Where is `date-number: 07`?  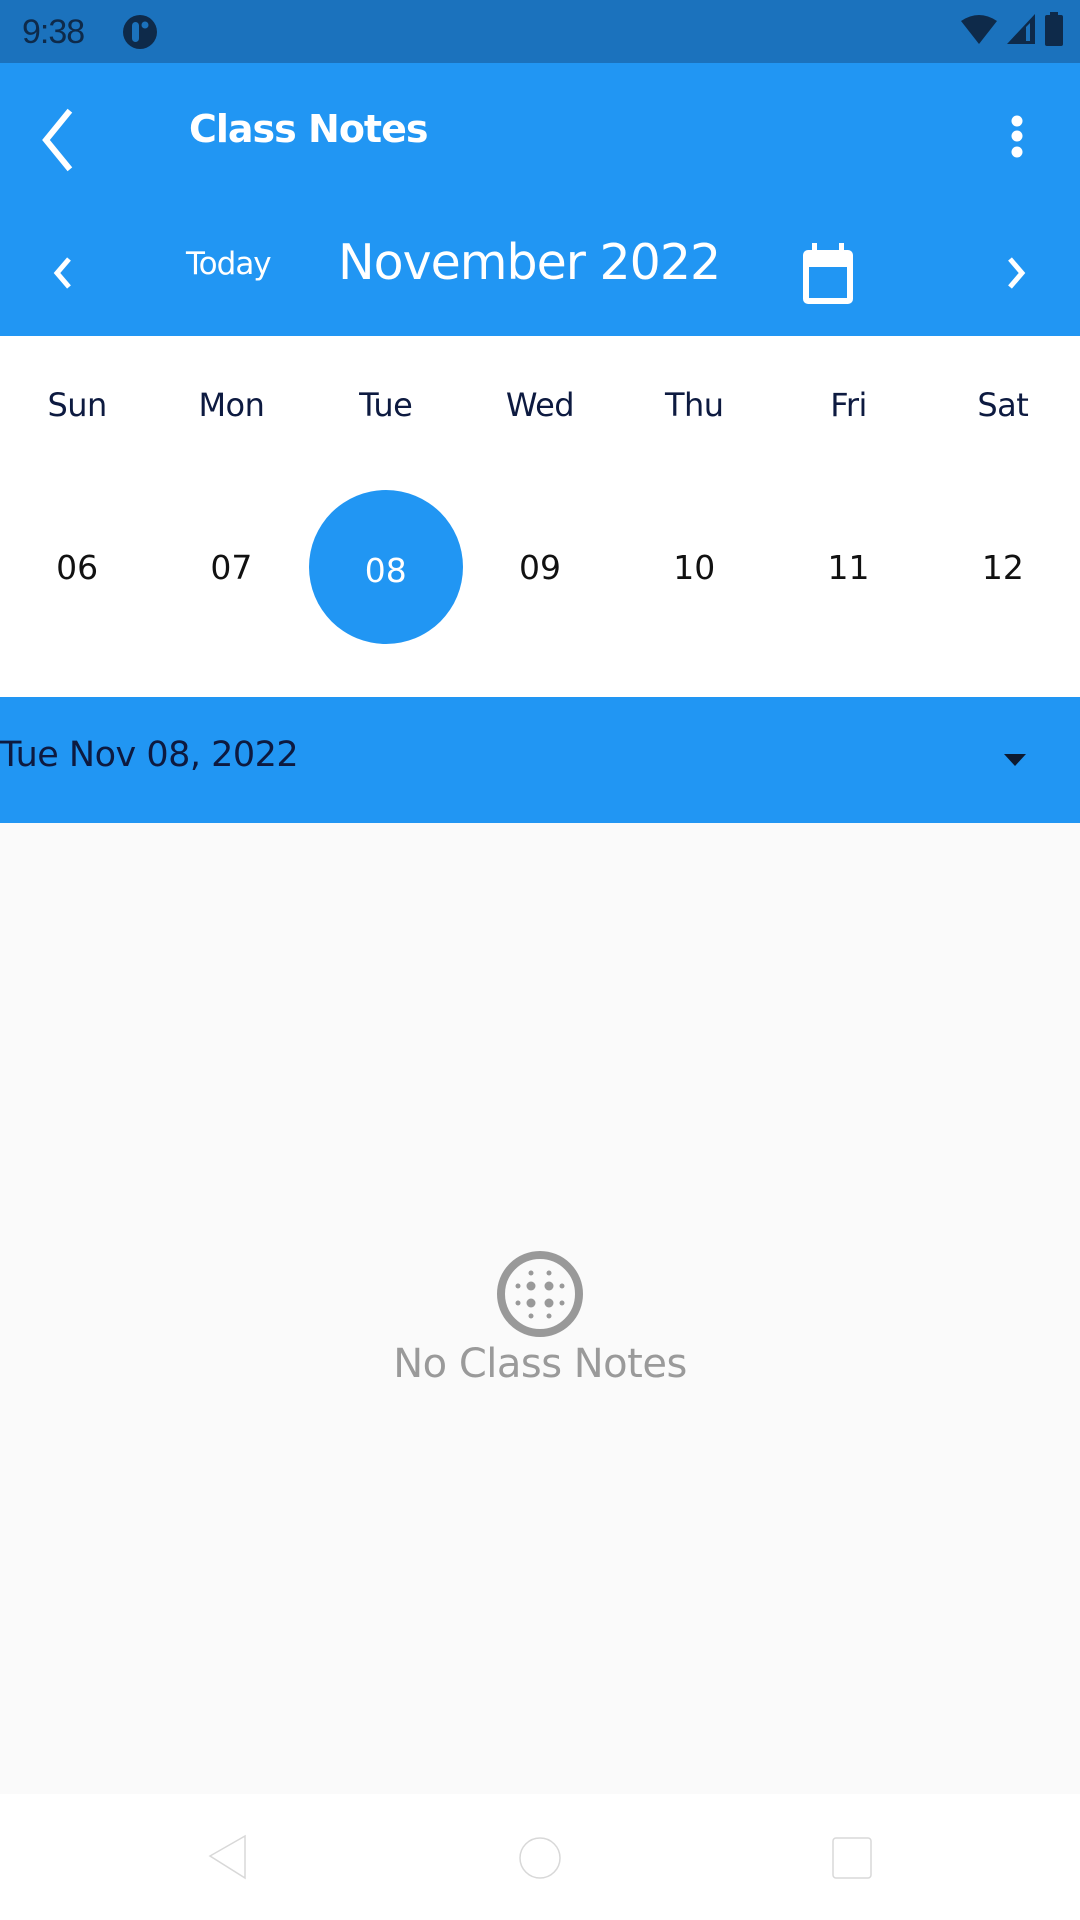
date-number: 07 is located at coordinates (231, 567).